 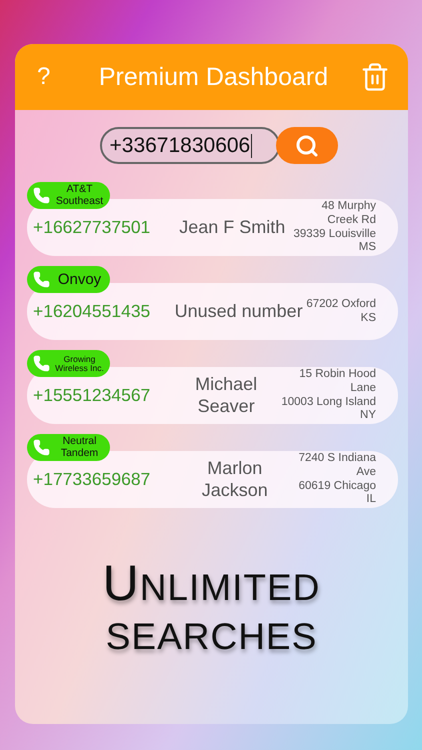 I want to click on search-icon, so click(x=306, y=146).